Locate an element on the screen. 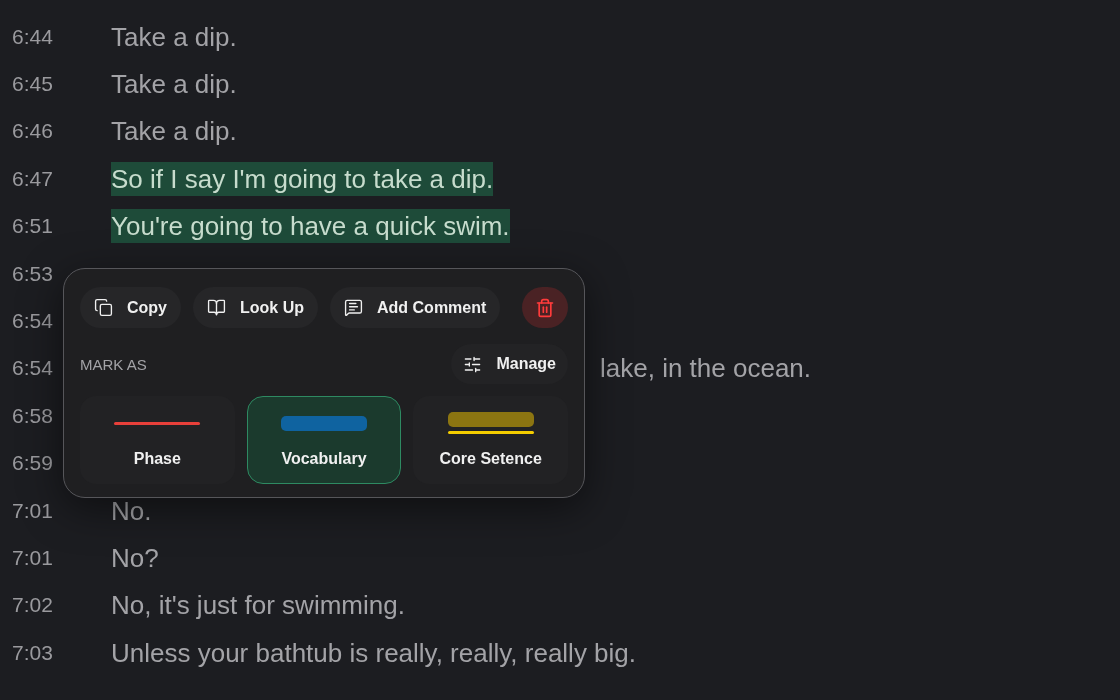 Image resolution: width=1120 pixels, height=700 pixels. timestamp: 6:51 is located at coordinates (32, 226).